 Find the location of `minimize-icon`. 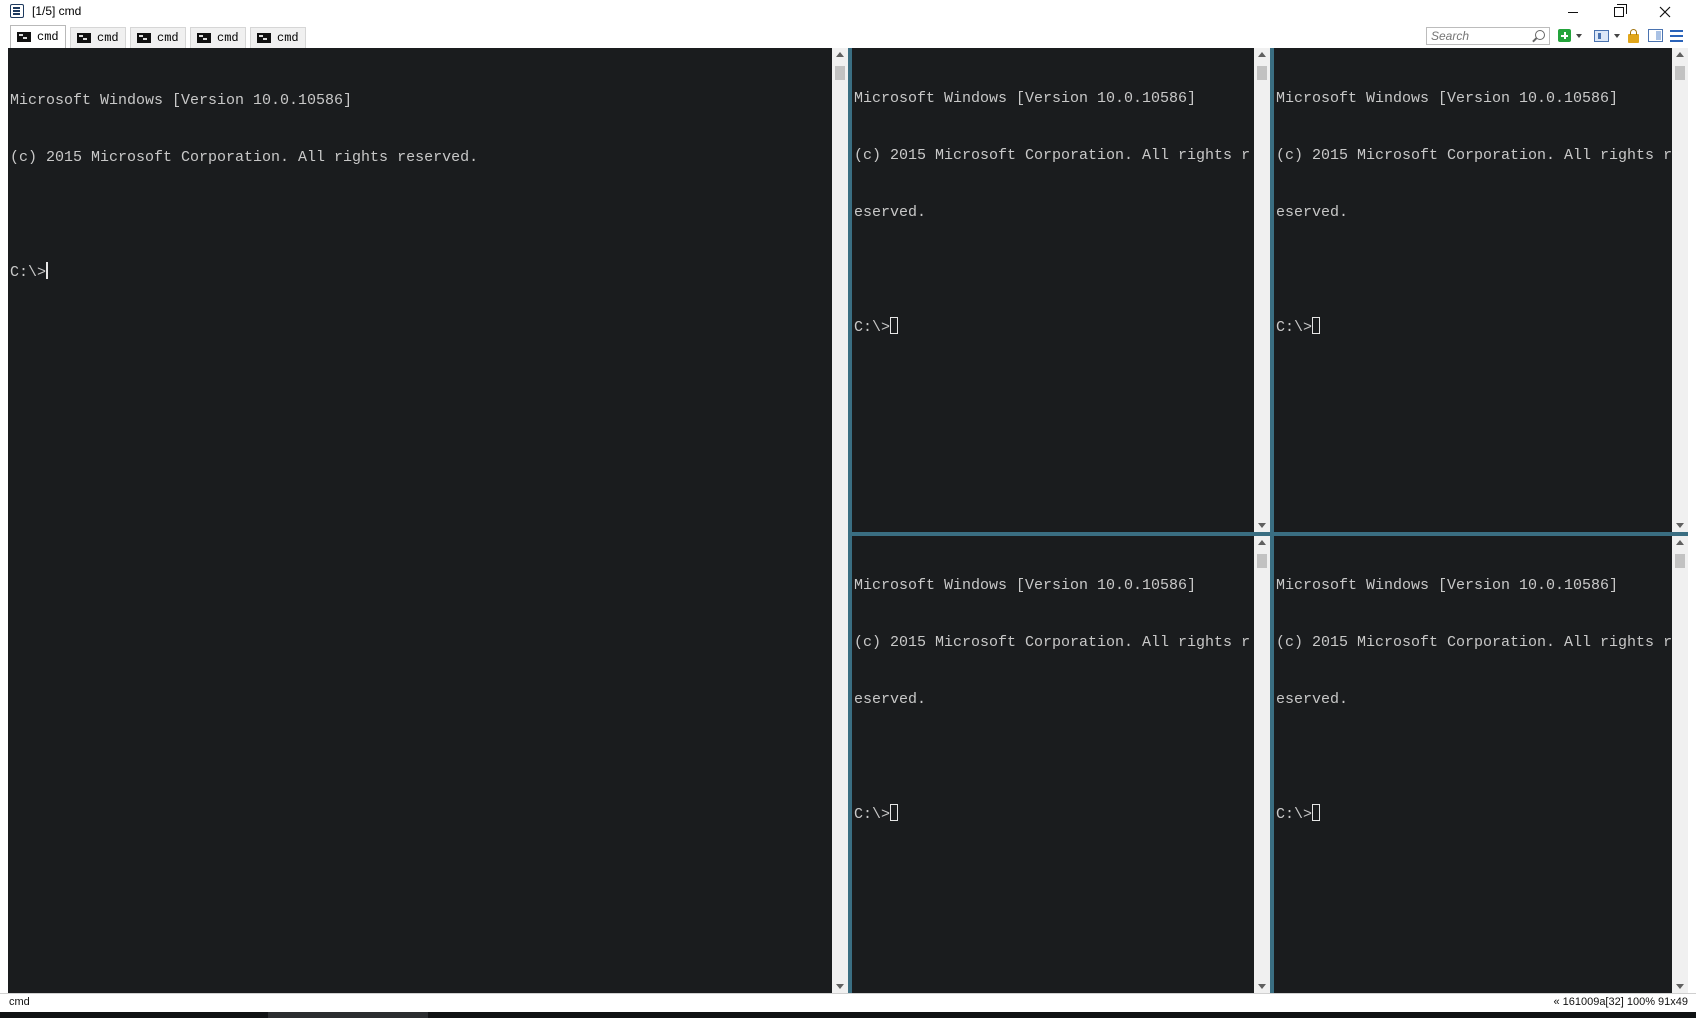

minimize-icon is located at coordinates (1573, 12).